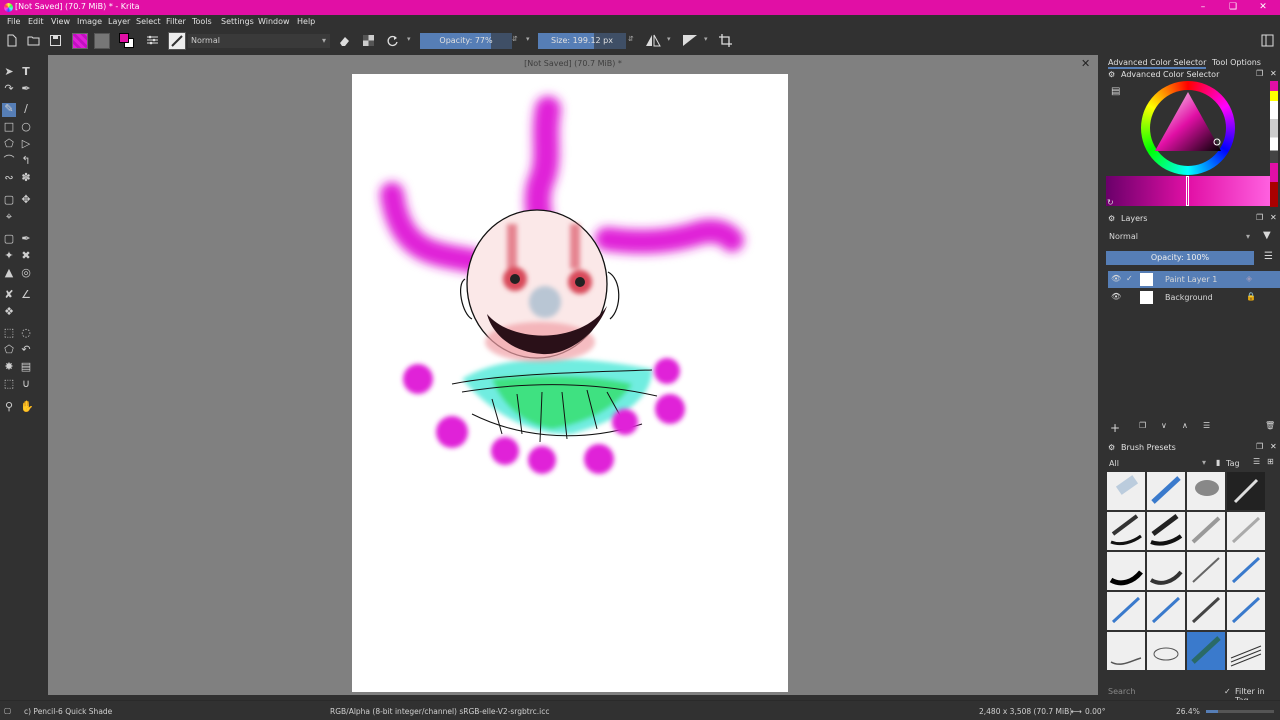 The image size is (1280, 720). What do you see at coordinates (9, 256) in the screenshot?
I see `colorize-mask-tool-icon: ✦` at bounding box center [9, 256].